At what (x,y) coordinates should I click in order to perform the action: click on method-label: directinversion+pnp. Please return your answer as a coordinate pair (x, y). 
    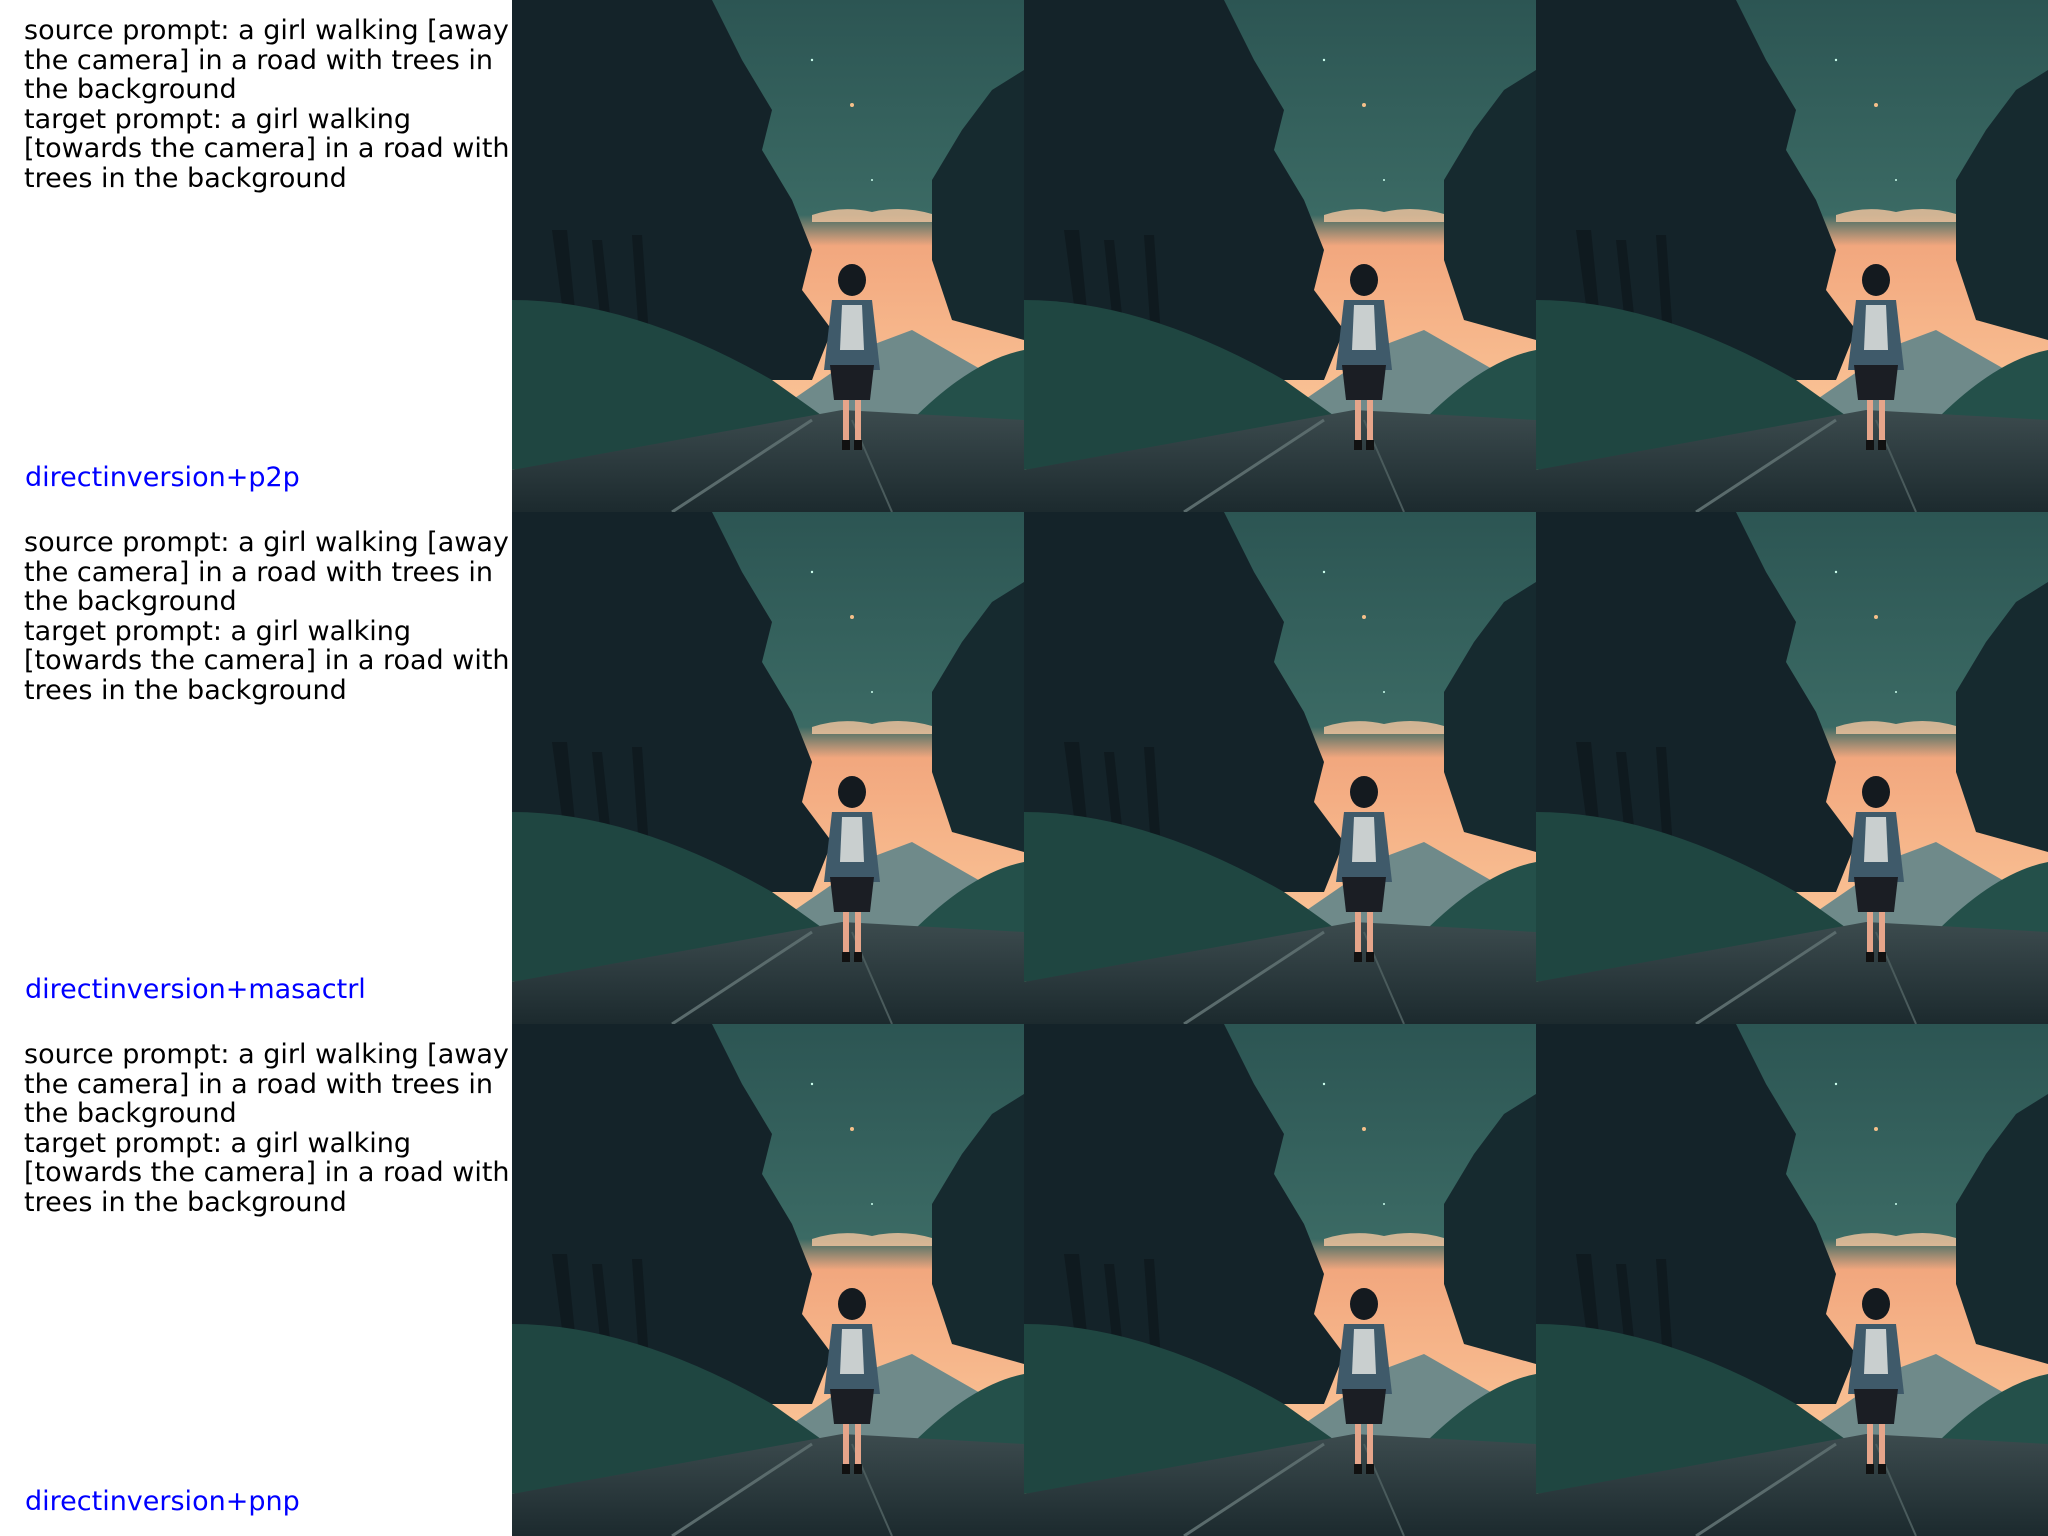
    Looking at the image, I should click on (162, 1501).